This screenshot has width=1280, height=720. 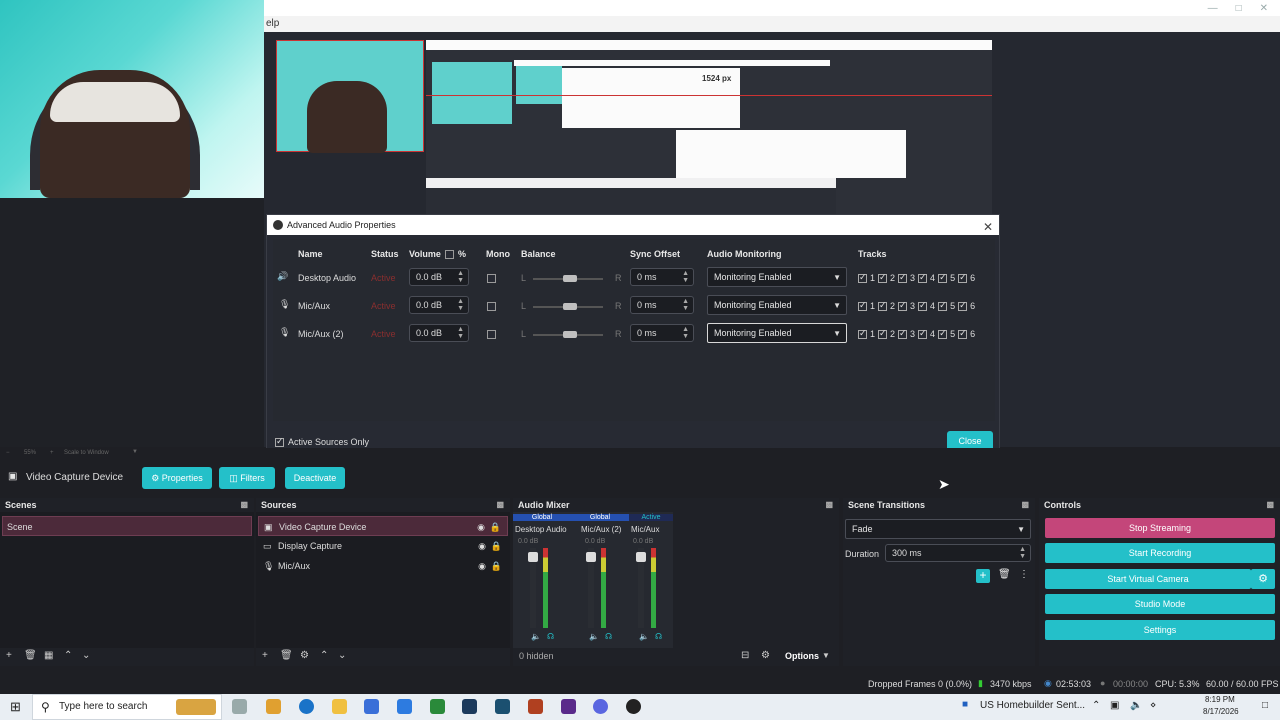 What do you see at coordinates (591, 557) in the screenshot?
I see `fader-knob` at bounding box center [591, 557].